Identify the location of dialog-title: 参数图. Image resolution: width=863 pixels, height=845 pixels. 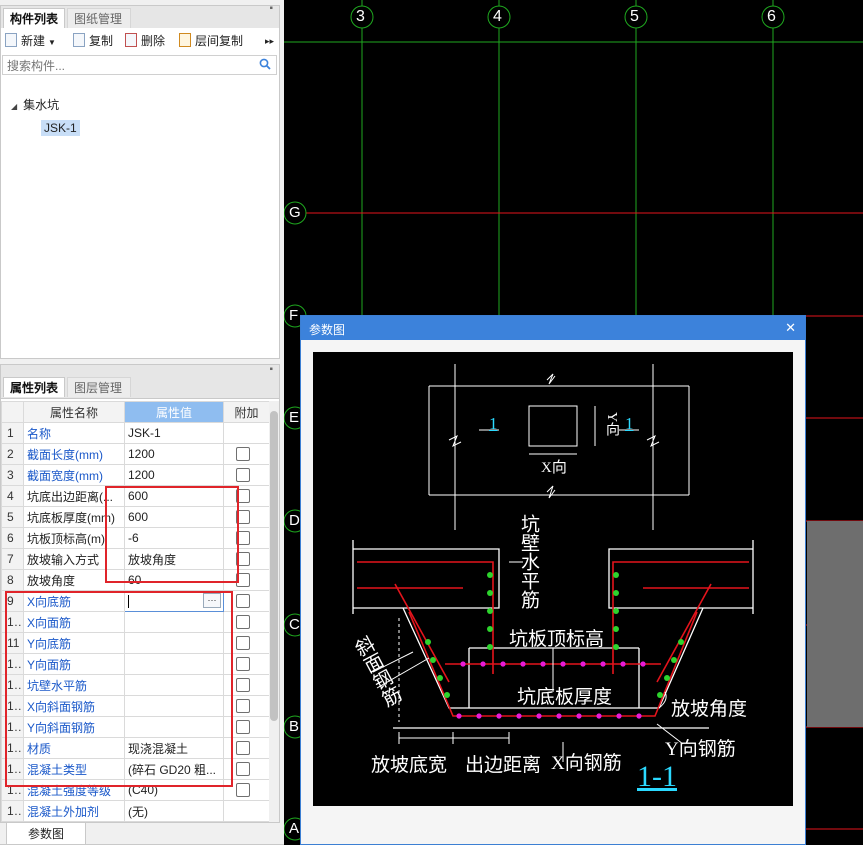
(327, 330).